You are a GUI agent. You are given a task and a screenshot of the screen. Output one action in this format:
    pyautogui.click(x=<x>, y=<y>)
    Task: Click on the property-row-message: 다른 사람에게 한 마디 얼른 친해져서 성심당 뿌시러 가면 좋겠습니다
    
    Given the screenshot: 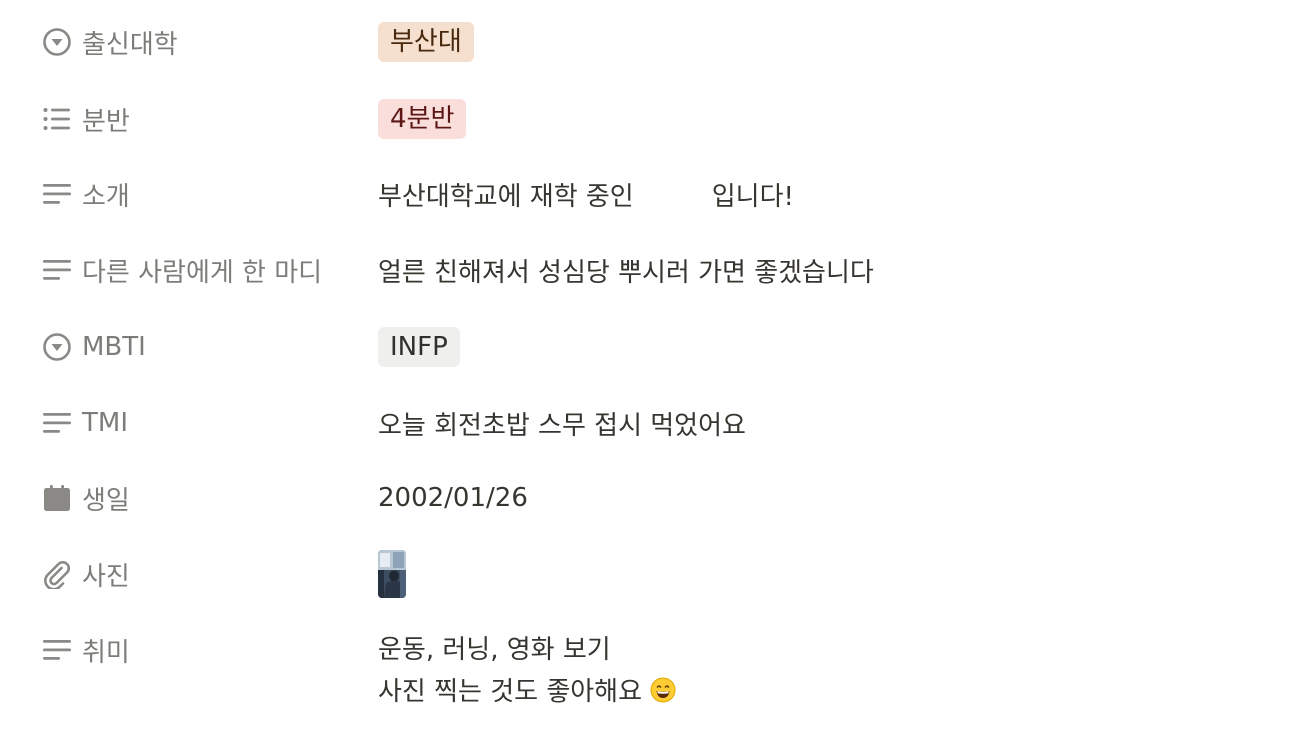 What is the action you would take?
    pyautogui.click(x=651, y=270)
    